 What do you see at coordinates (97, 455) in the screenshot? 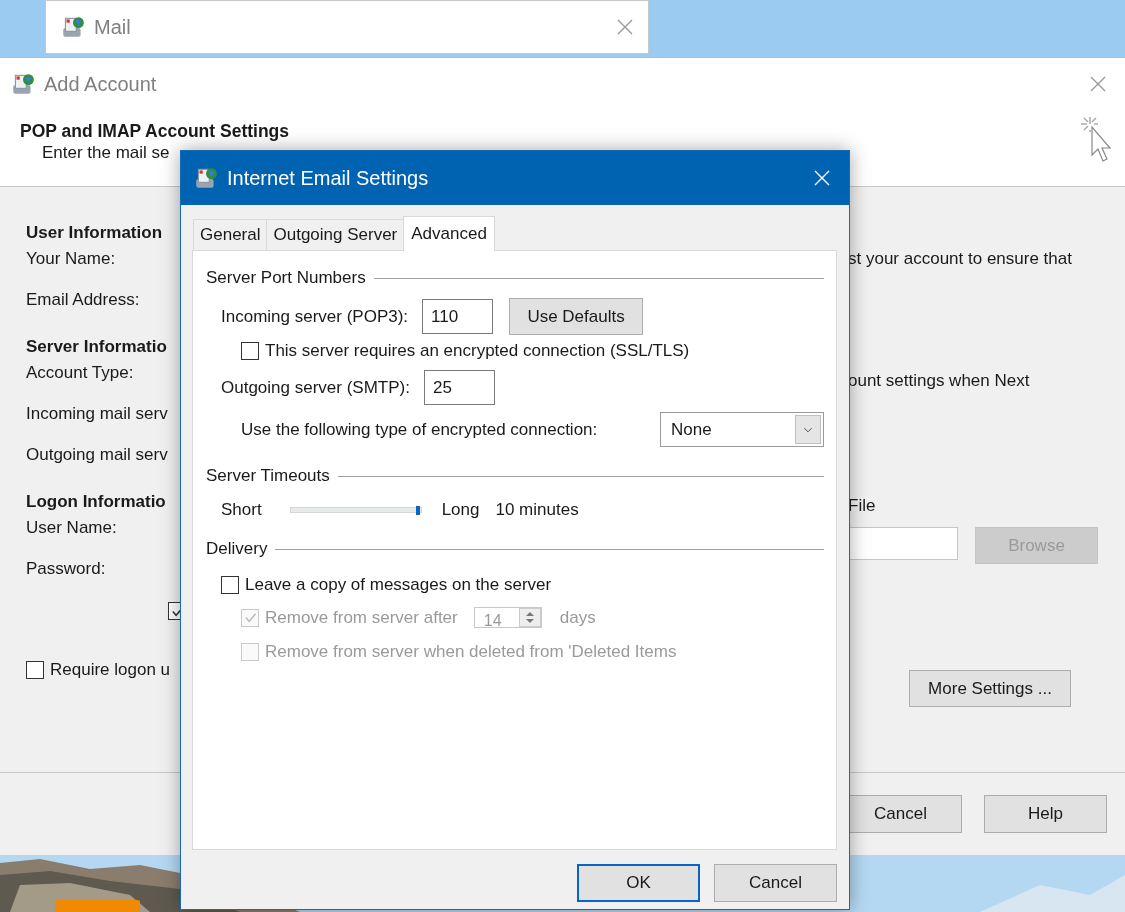
I see `field-label: Outgoing mail serv` at bounding box center [97, 455].